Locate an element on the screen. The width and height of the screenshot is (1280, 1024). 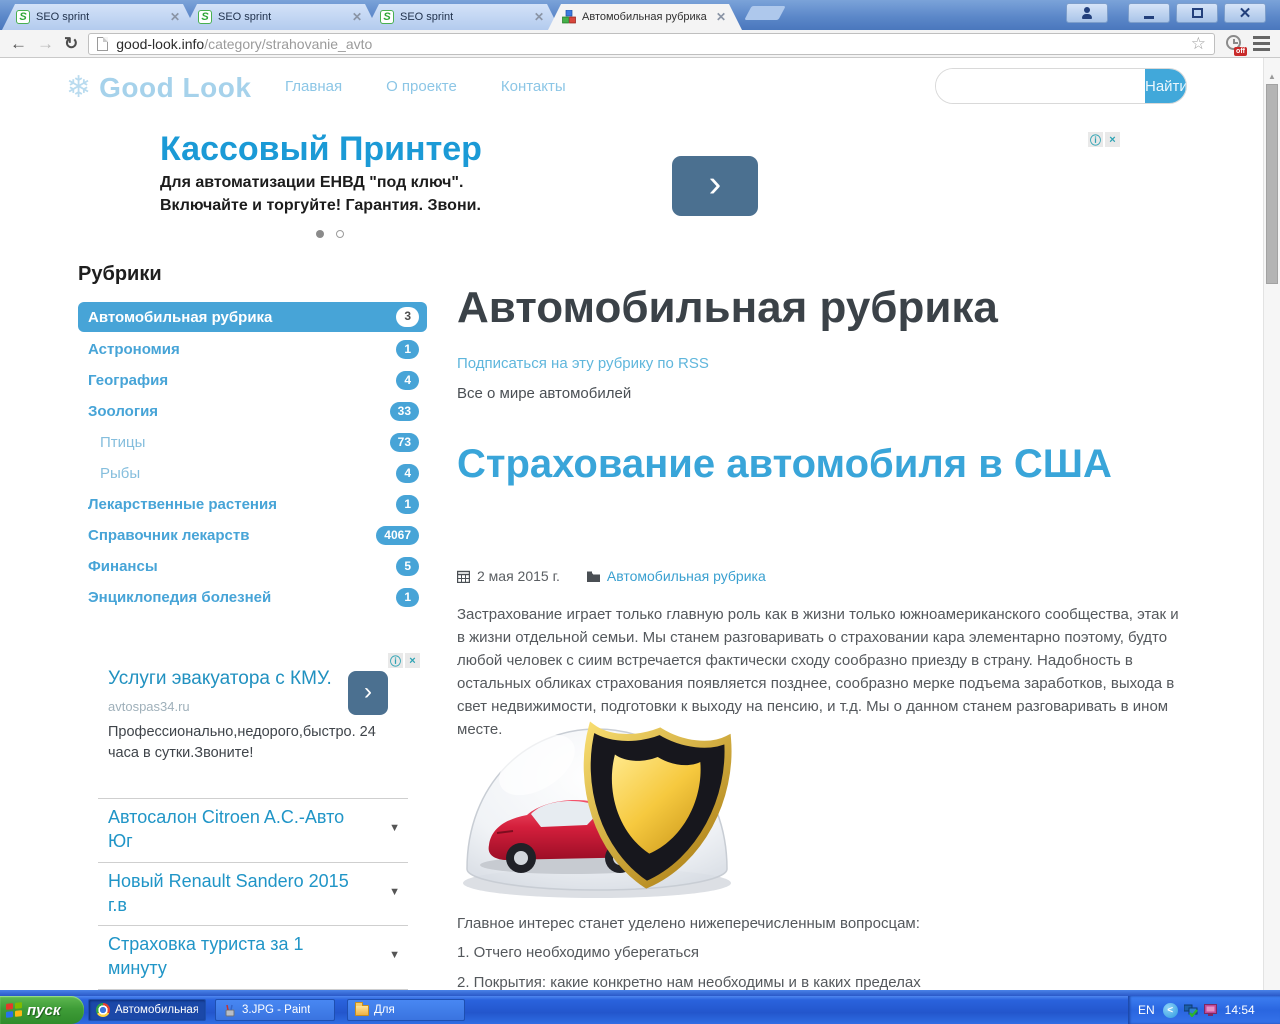
sidebar-item-herbs: Лекарственные растения 1 is located at coordinates (252, 504).